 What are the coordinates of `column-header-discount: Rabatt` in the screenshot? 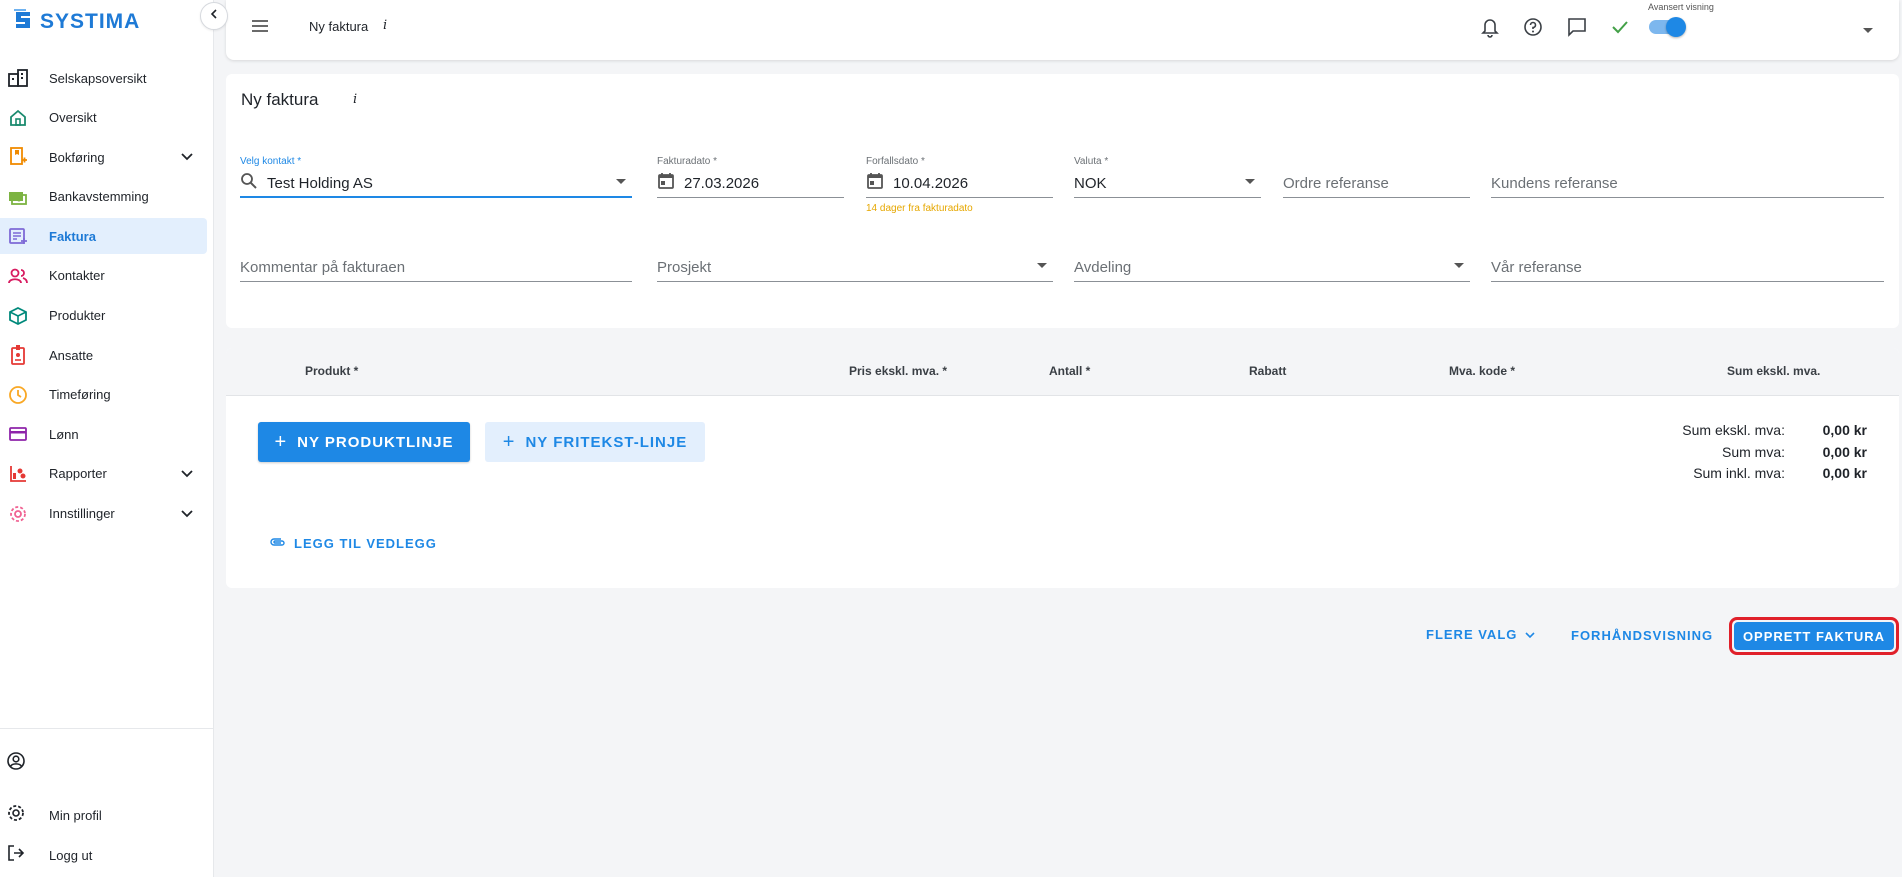 It's located at (1268, 371).